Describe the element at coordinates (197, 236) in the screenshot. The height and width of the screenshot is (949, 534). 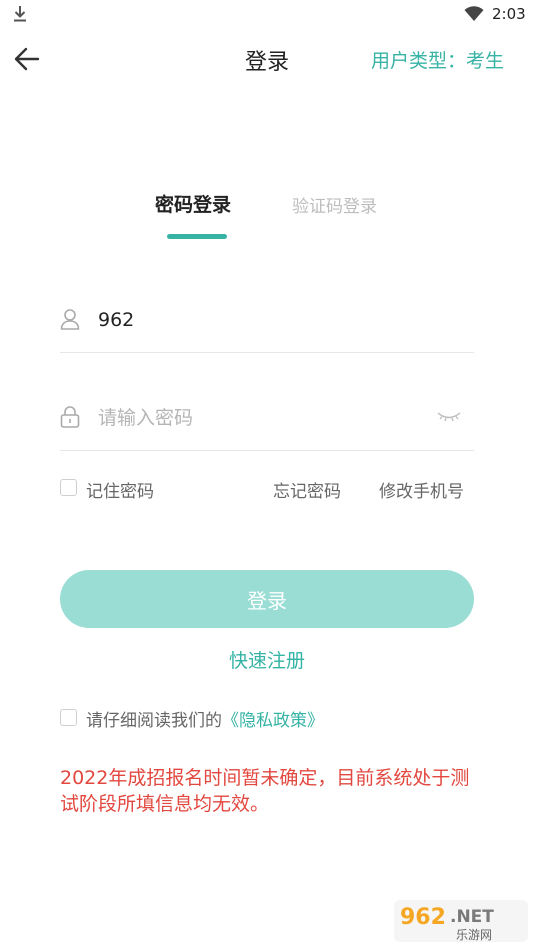
I see `tab-active-indicator` at that location.